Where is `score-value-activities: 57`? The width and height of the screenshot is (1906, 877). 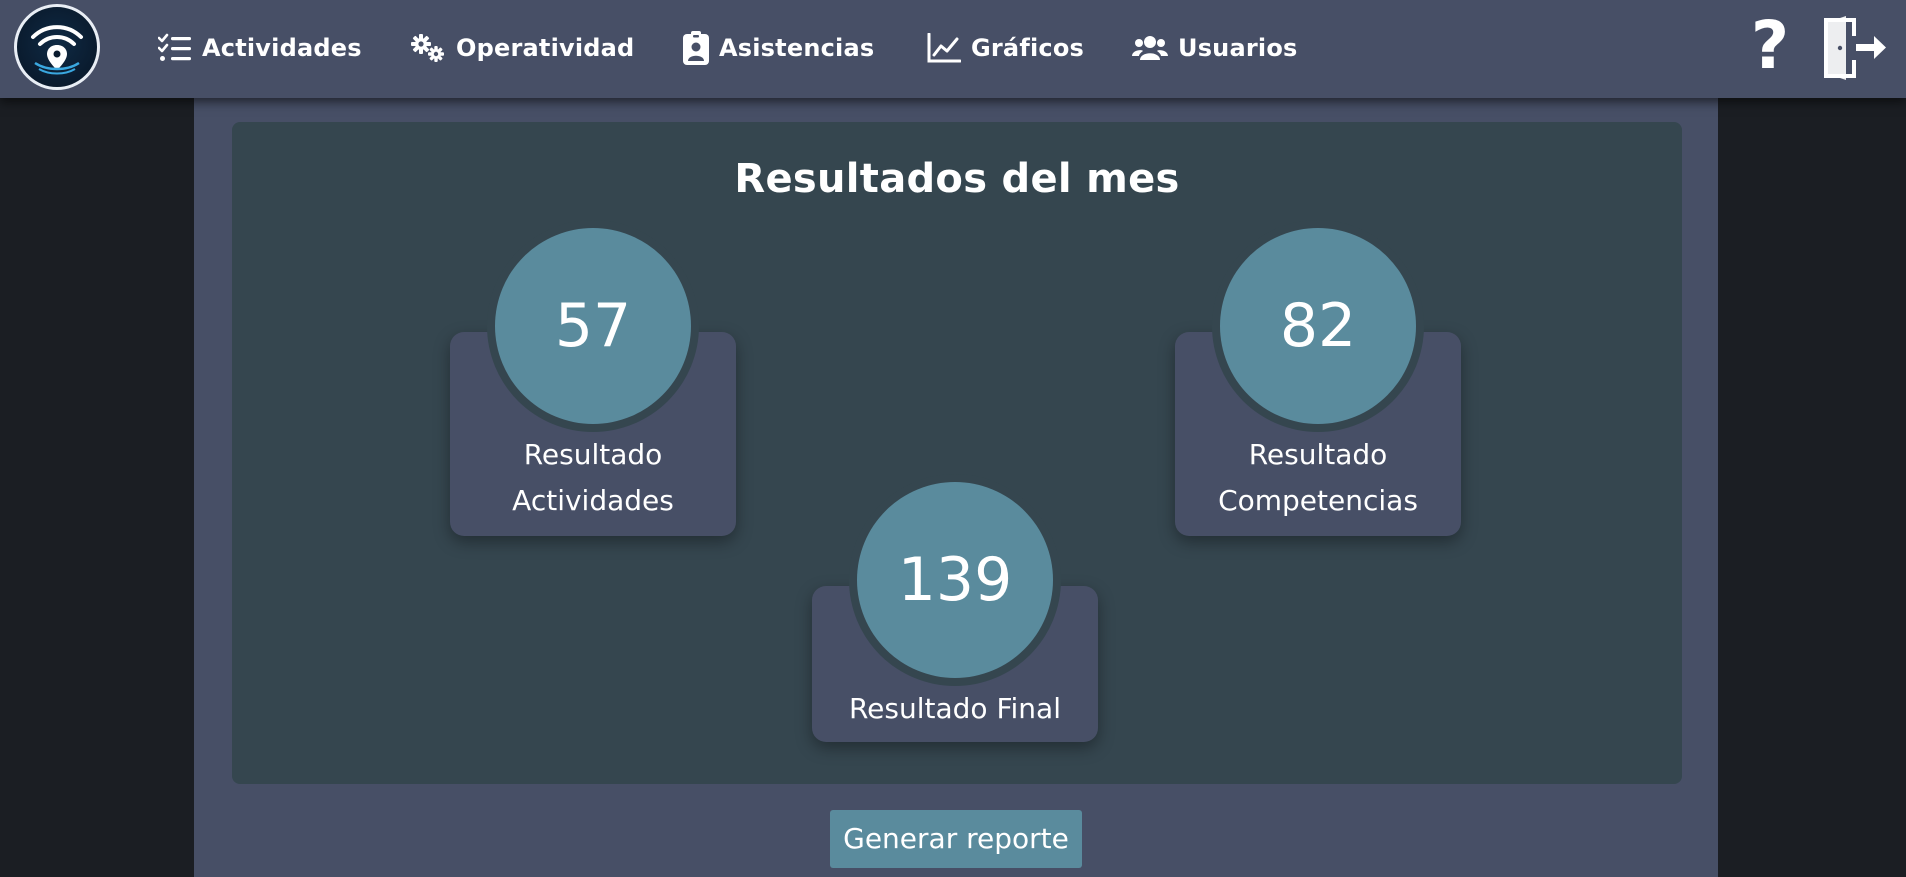 score-value-activities: 57 is located at coordinates (593, 326).